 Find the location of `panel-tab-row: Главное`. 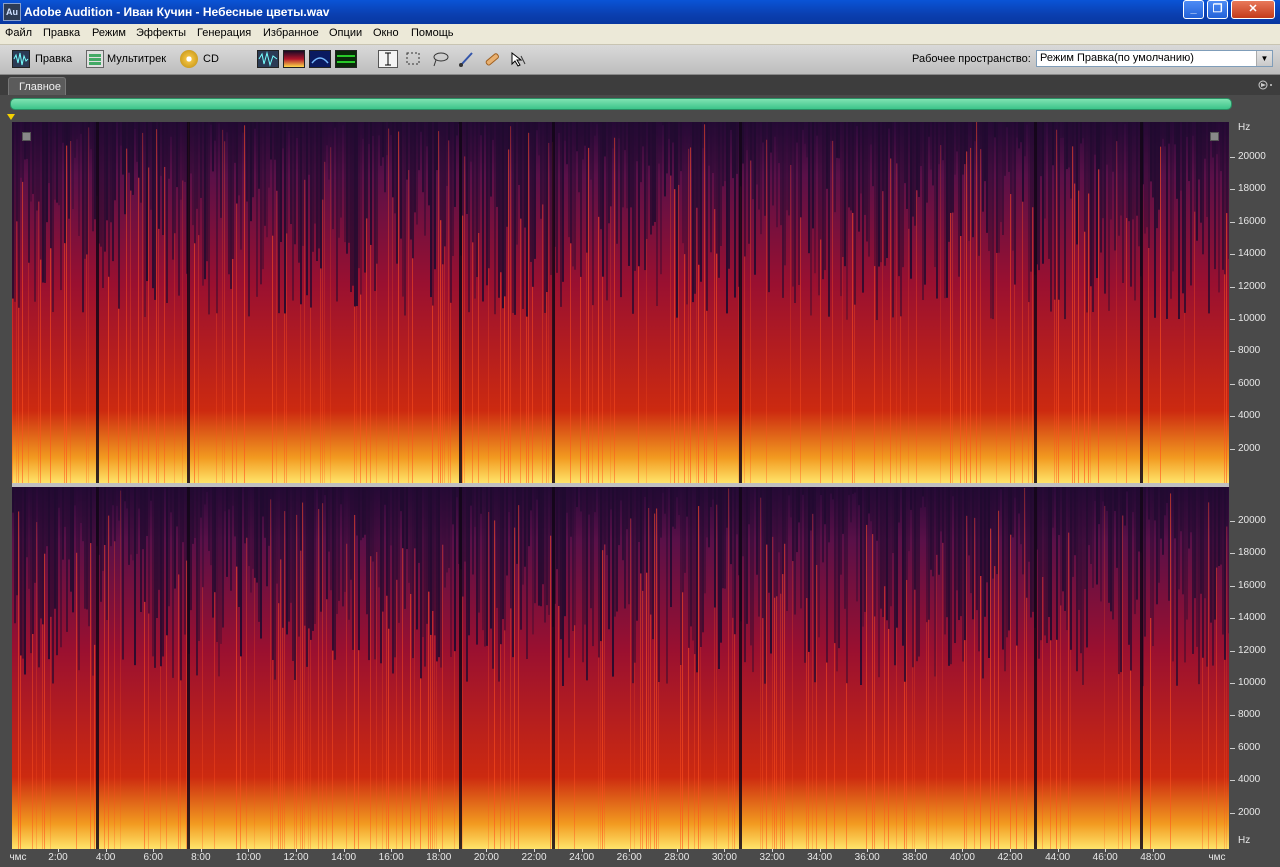

panel-tab-row: Главное is located at coordinates (640, 85).